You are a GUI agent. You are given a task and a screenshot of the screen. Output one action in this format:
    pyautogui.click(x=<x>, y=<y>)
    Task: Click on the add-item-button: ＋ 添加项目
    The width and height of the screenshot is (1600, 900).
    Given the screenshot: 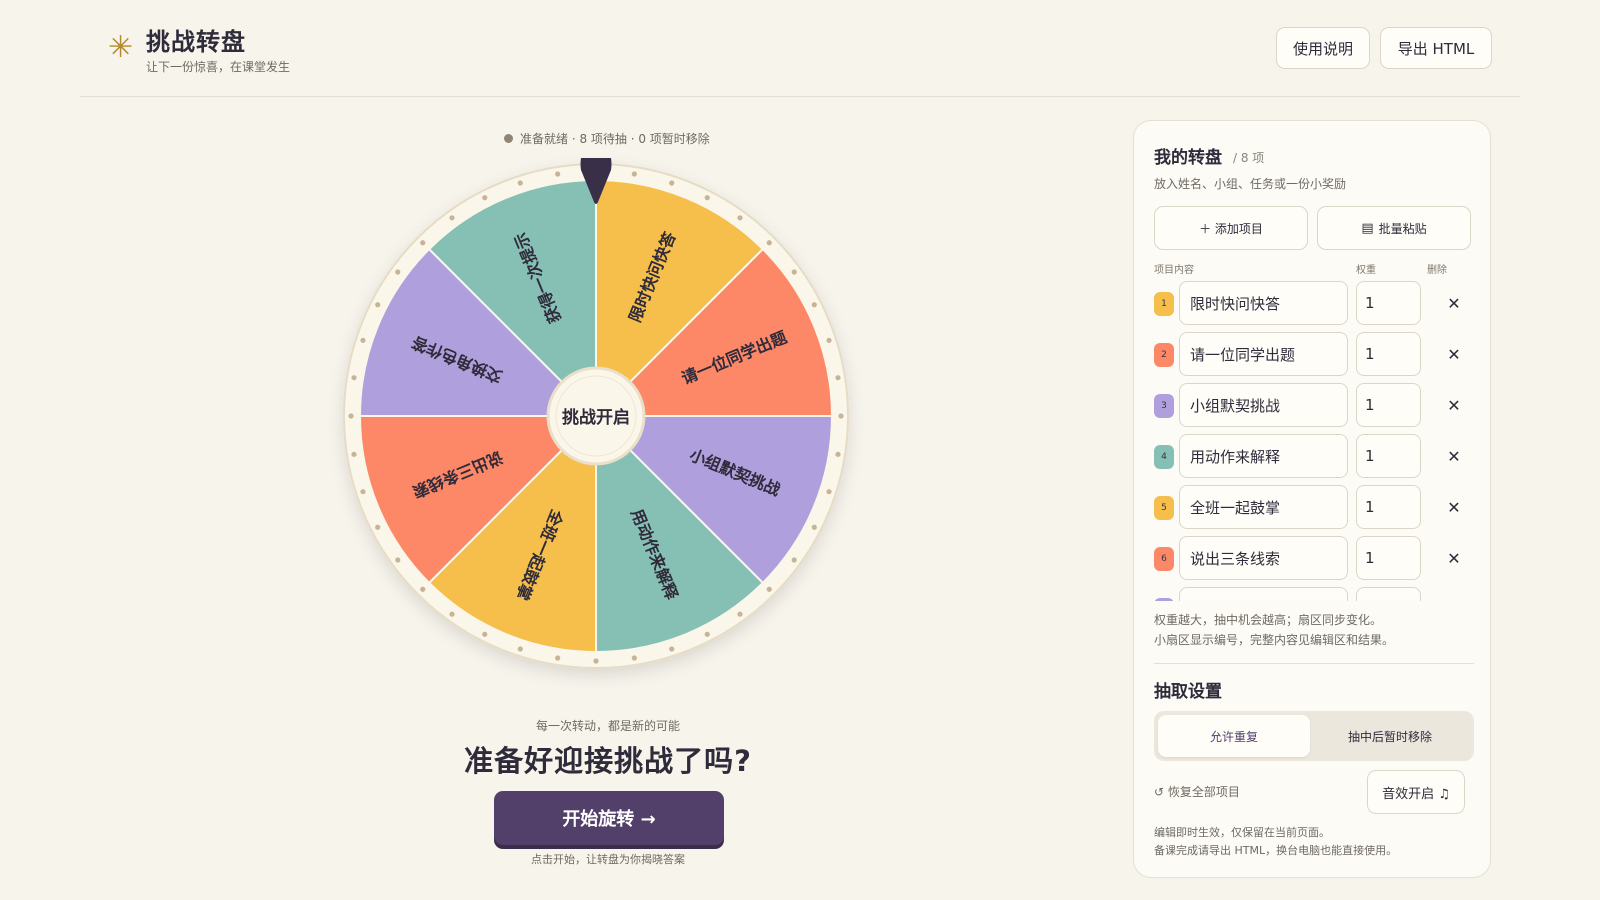 What is the action you would take?
    pyautogui.click(x=1231, y=228)
    